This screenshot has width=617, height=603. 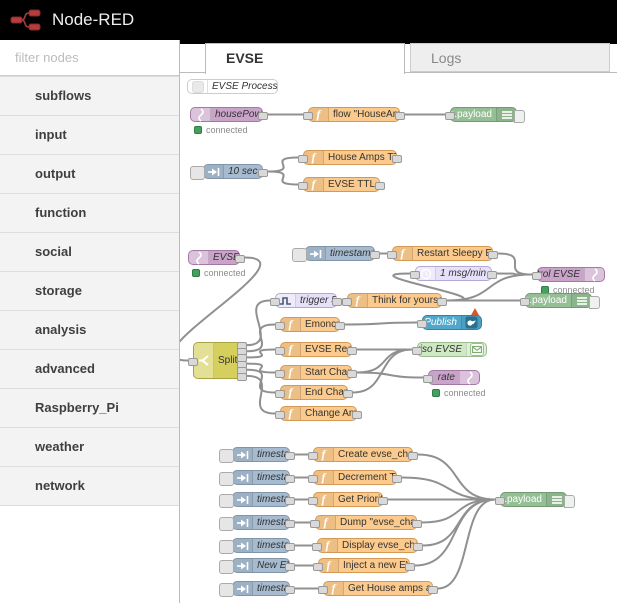 What do you see at coordinates (89, 213) in the screenshot?
I see `palette-category-function: function` at bounding box center [89, 213].